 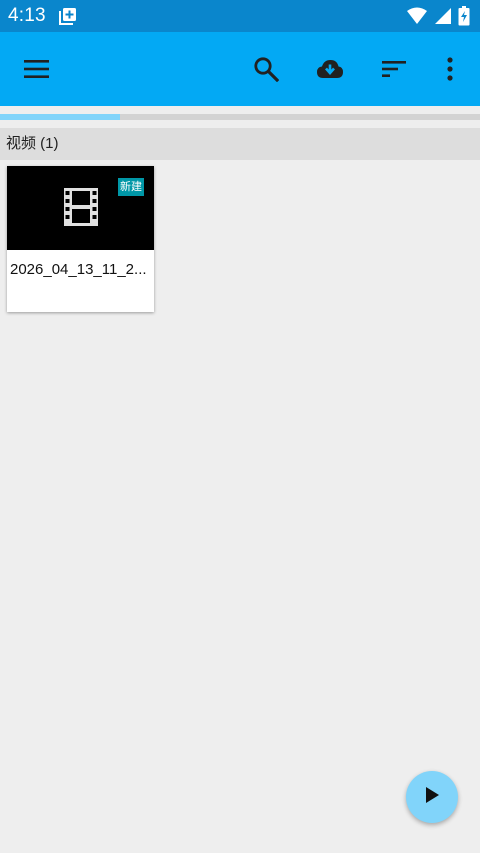 What do you see at coordinates (240, 16) in the screenshot?
I see `status-bar: 4:13` at bounding box center [240, 16].